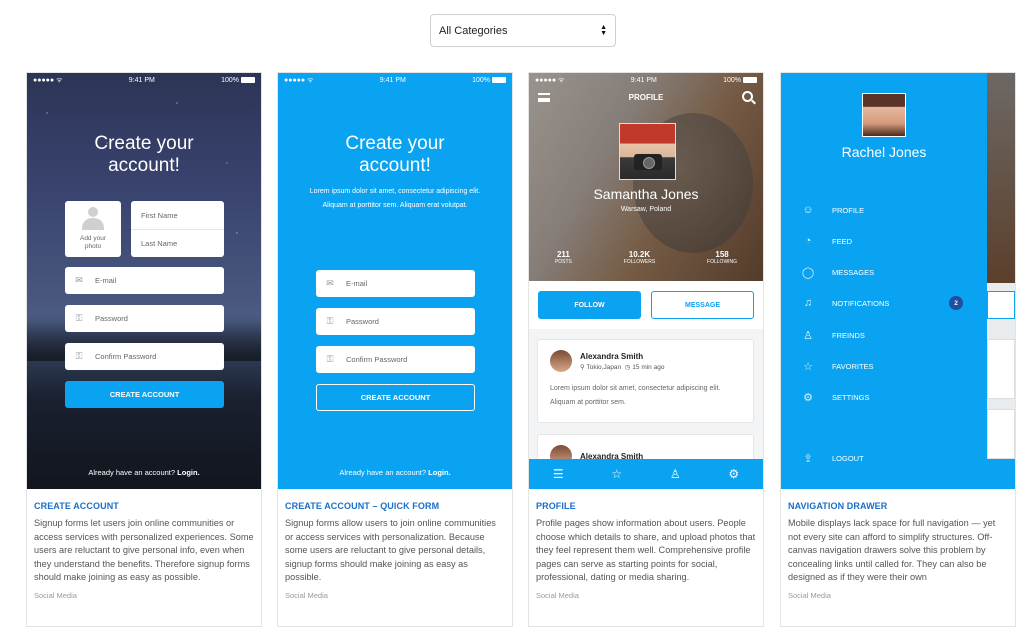 The height and width of the screenshot is (632, 1024). I want to click on profile-avatar, so click(647, 151).